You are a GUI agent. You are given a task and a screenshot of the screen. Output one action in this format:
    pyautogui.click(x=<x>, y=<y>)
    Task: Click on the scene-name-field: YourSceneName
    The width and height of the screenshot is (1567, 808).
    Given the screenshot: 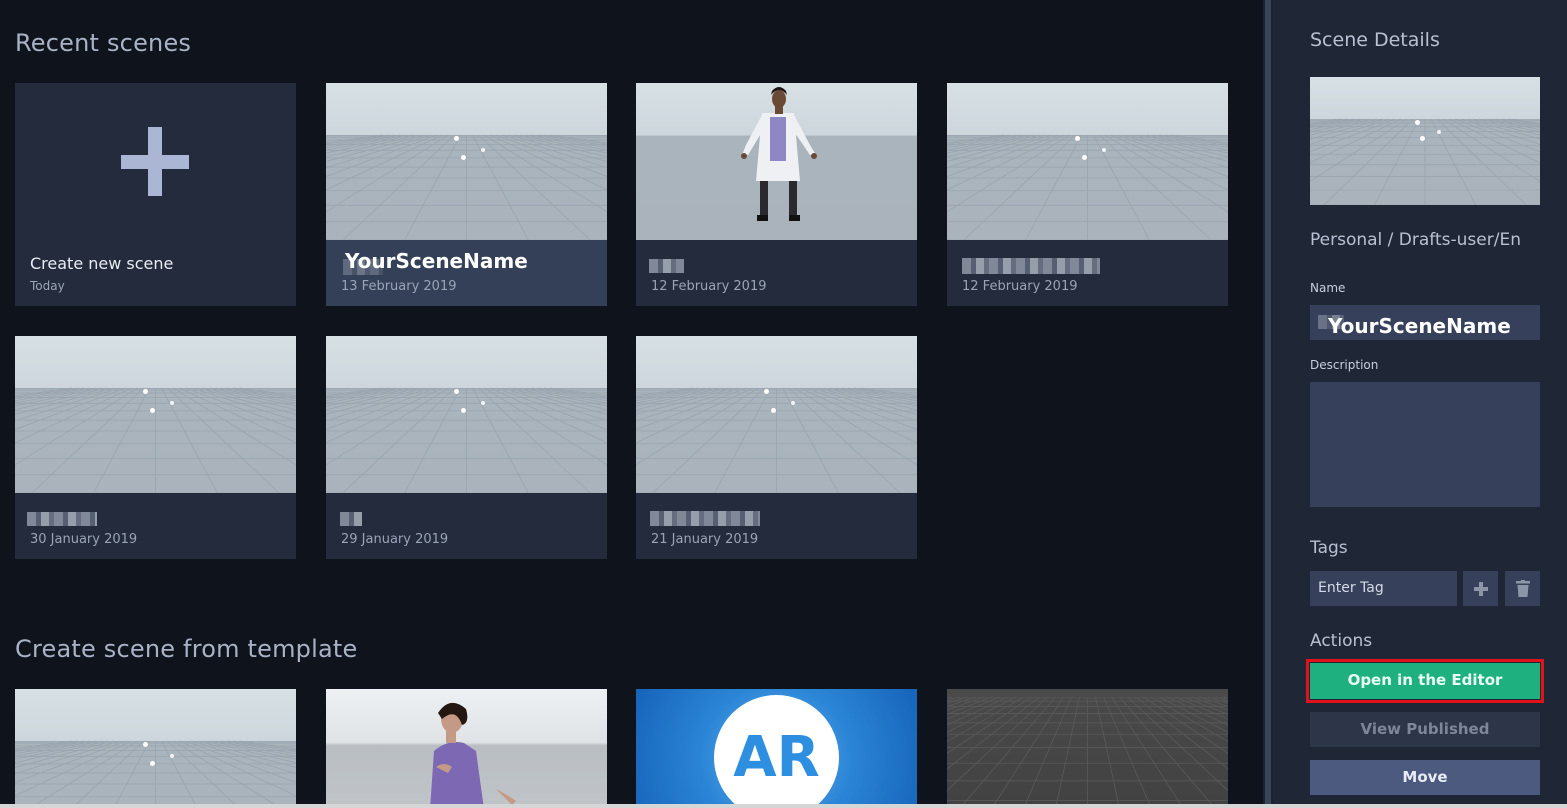 What is the action you would take?
    pyautogui.click(x=1425, y=322)
    